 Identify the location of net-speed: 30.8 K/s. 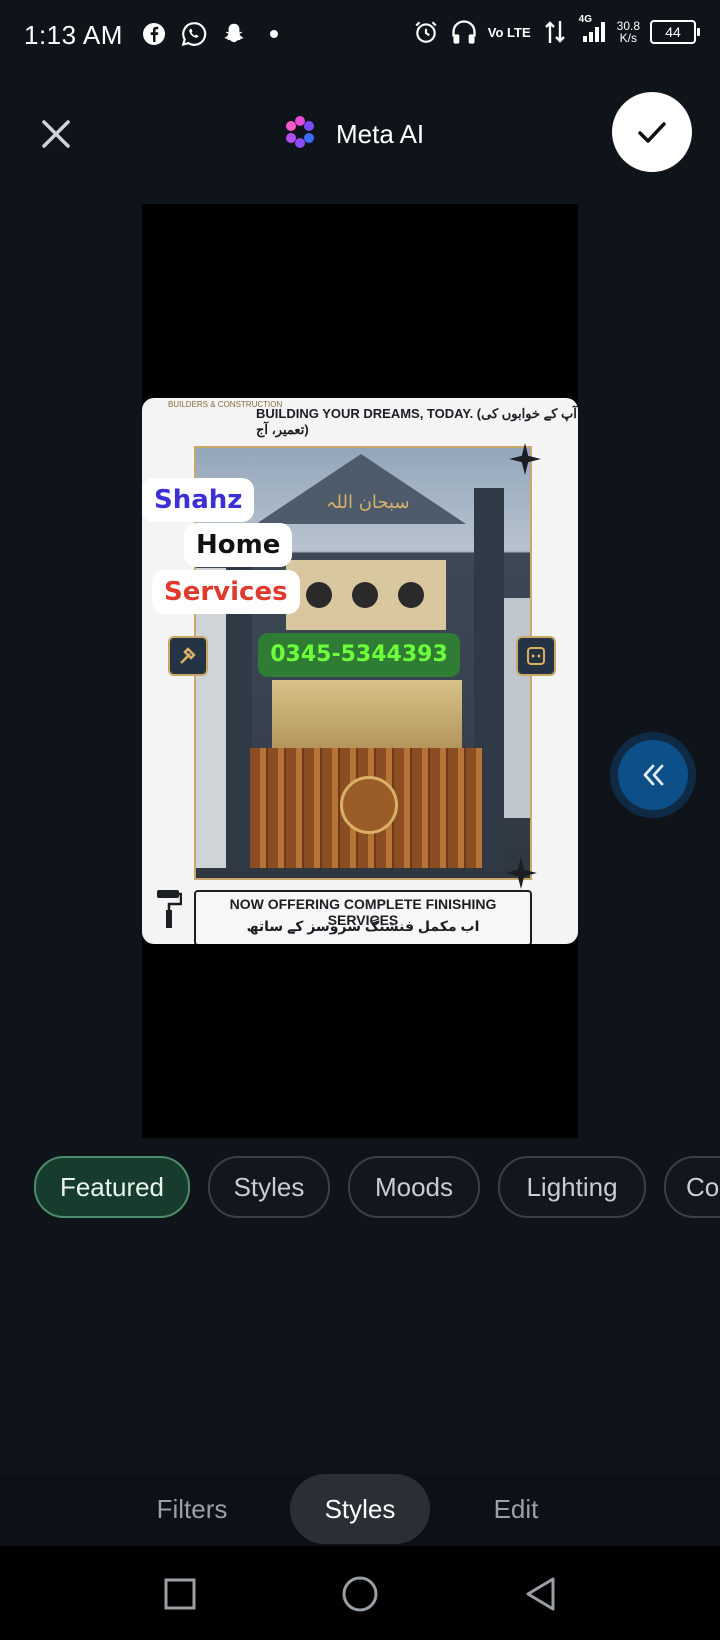
(628, 32).